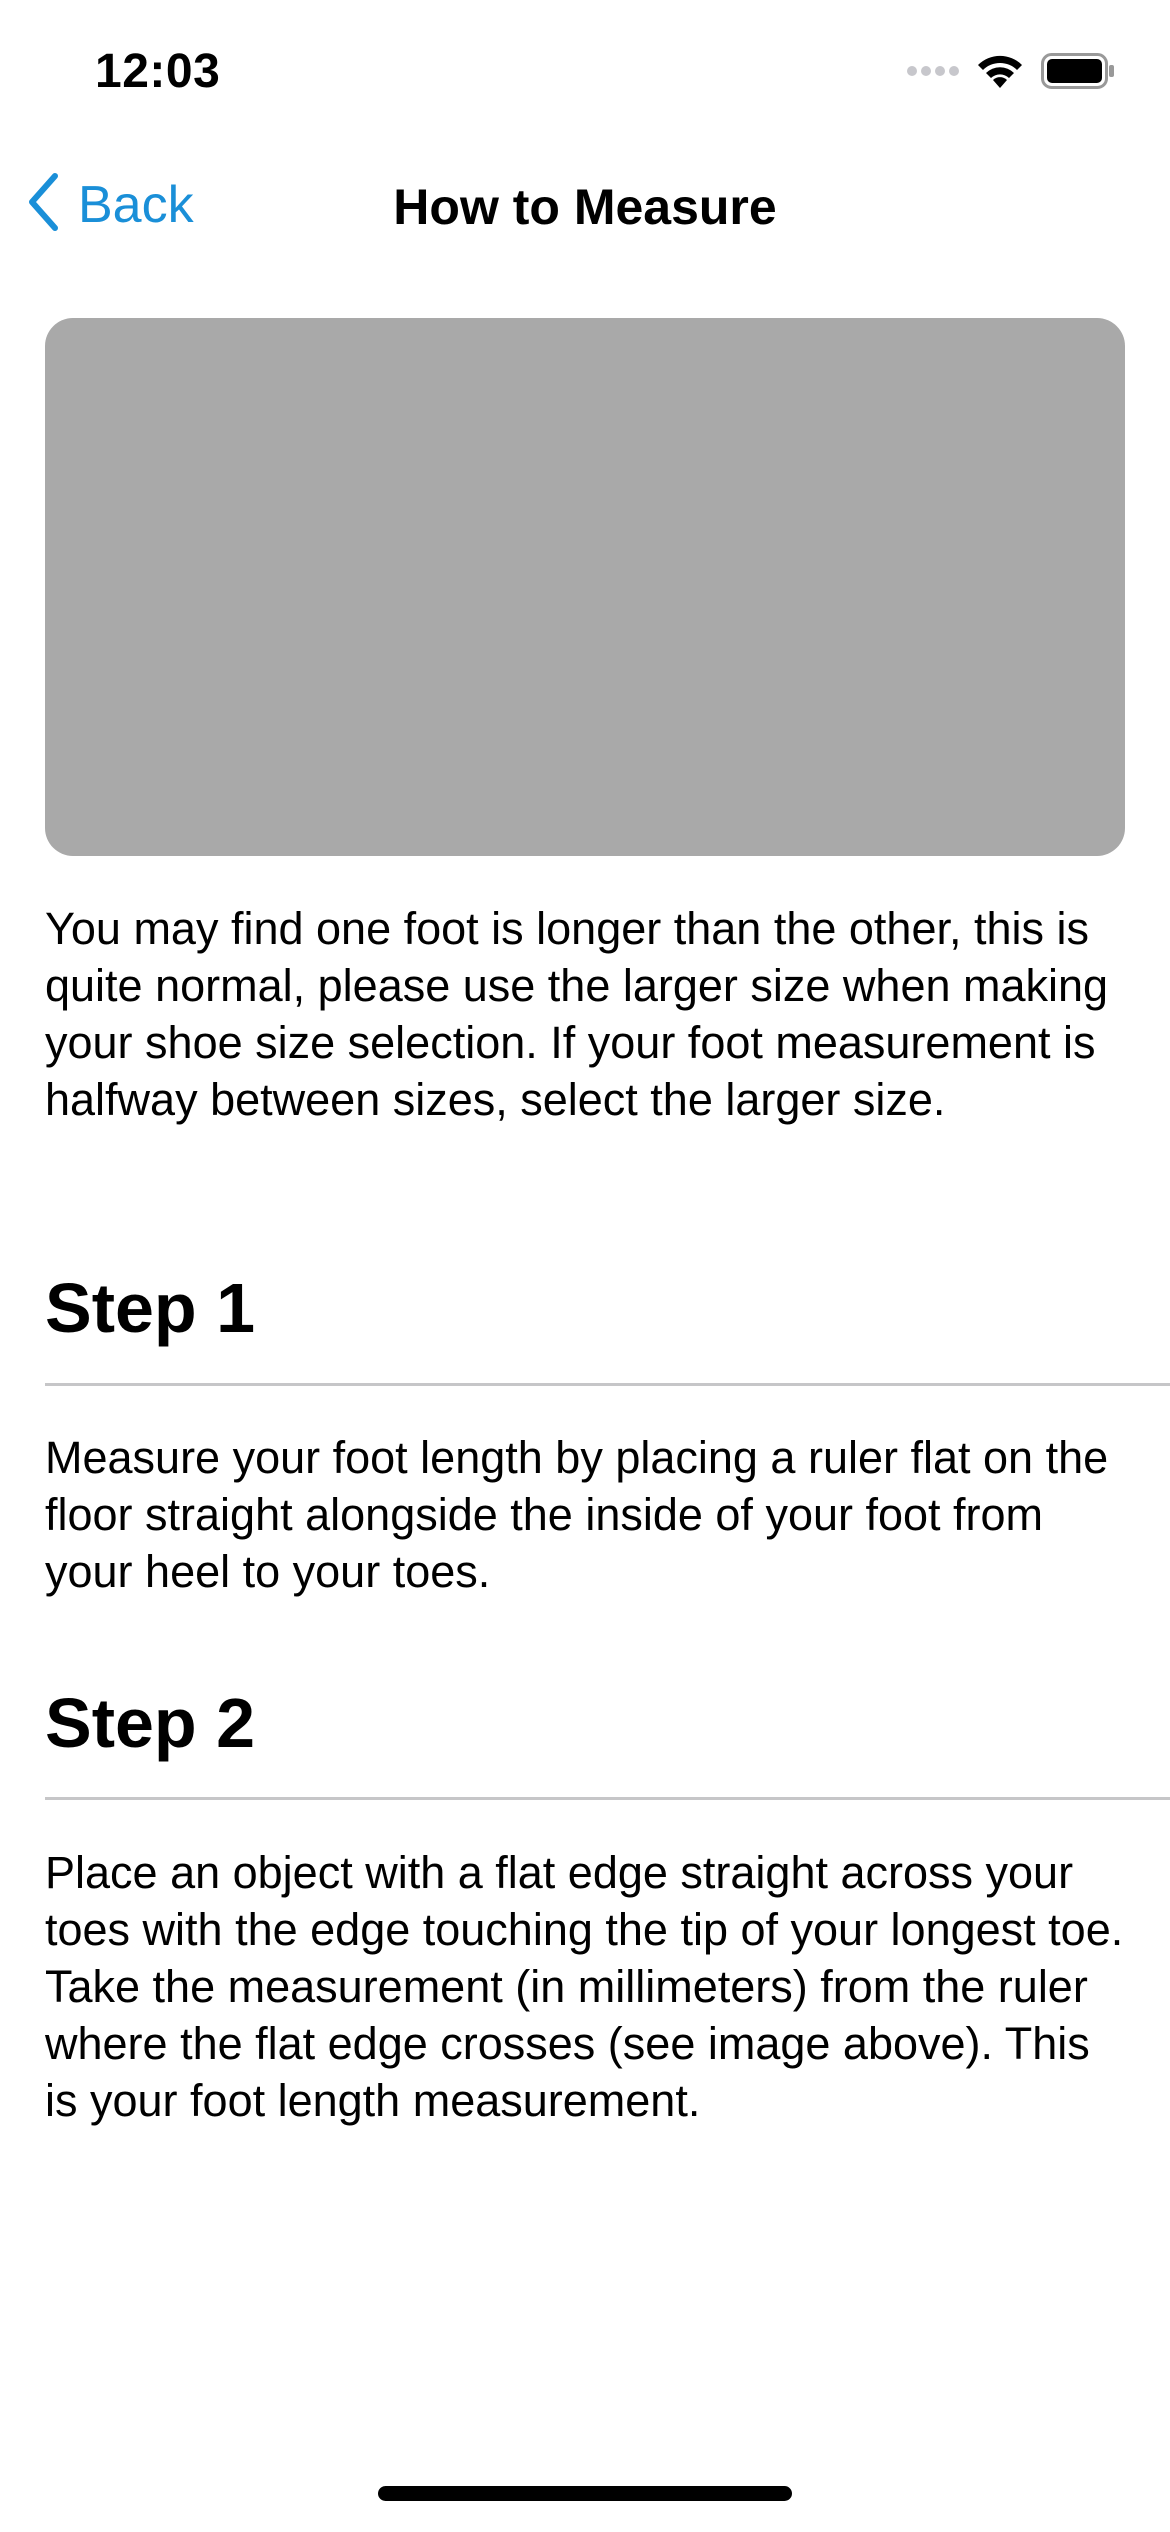 The width and height of the screenshot is (1170, 2532). I want to click on back-button: Back, so click(110, 204).